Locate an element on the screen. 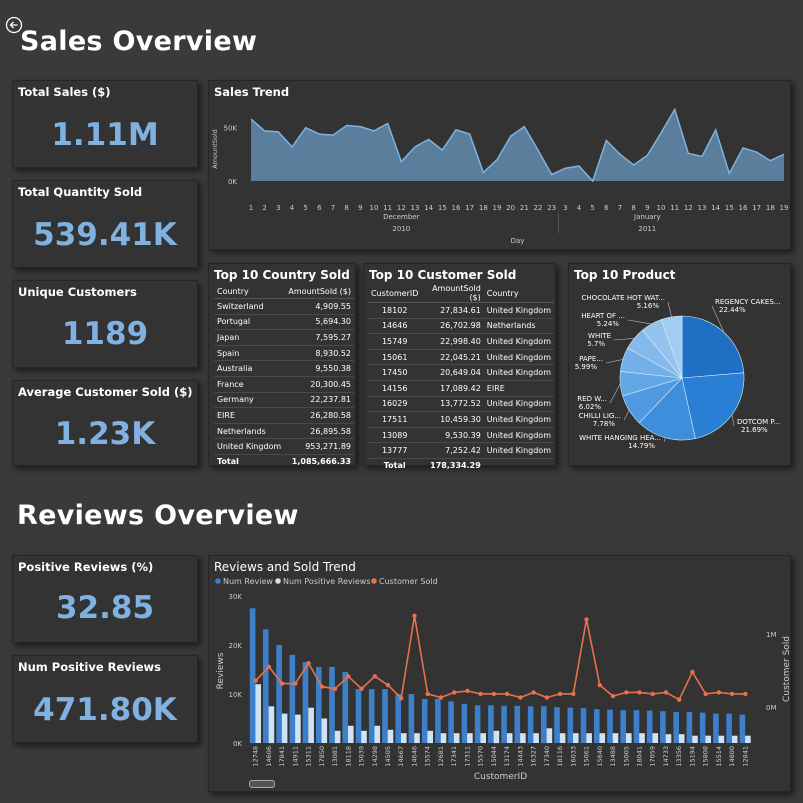  x-tick-label: 13488 is located at coordinates (613, 756).